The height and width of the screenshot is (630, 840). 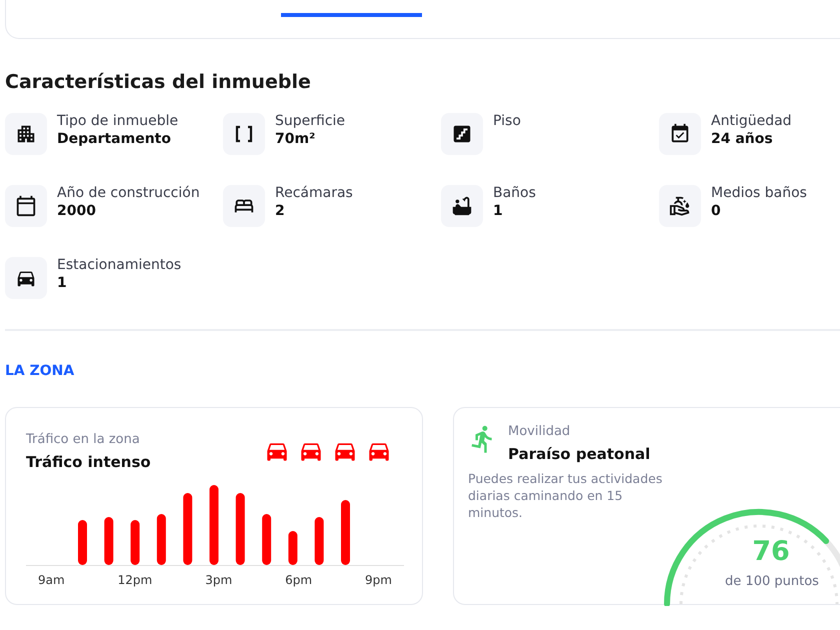 What do you see at coordinates (218, 580) in the screenshot?
I see `axis-label: 3pm` at bounding box center [218, 580].